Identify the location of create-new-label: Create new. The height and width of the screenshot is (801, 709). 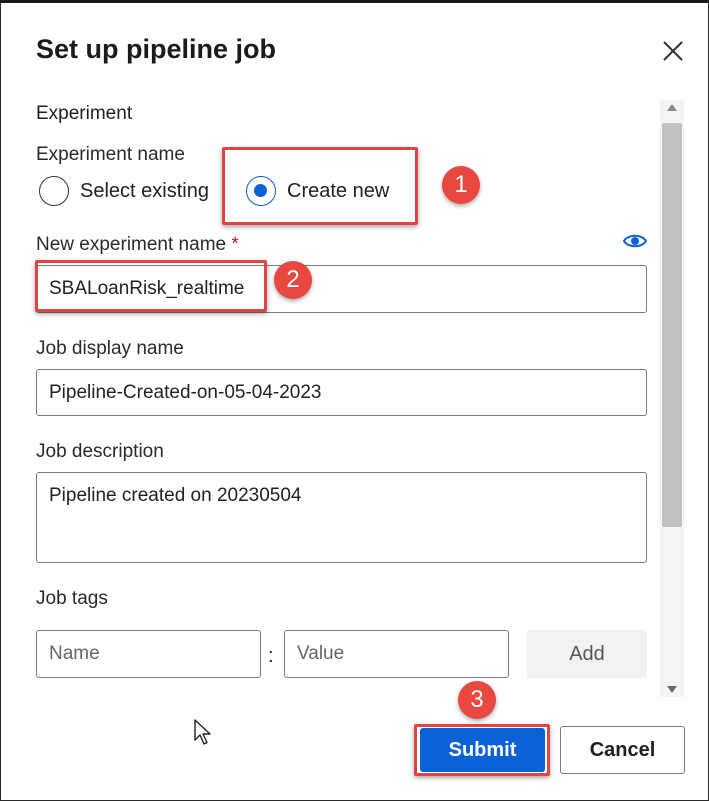
(338, 190).